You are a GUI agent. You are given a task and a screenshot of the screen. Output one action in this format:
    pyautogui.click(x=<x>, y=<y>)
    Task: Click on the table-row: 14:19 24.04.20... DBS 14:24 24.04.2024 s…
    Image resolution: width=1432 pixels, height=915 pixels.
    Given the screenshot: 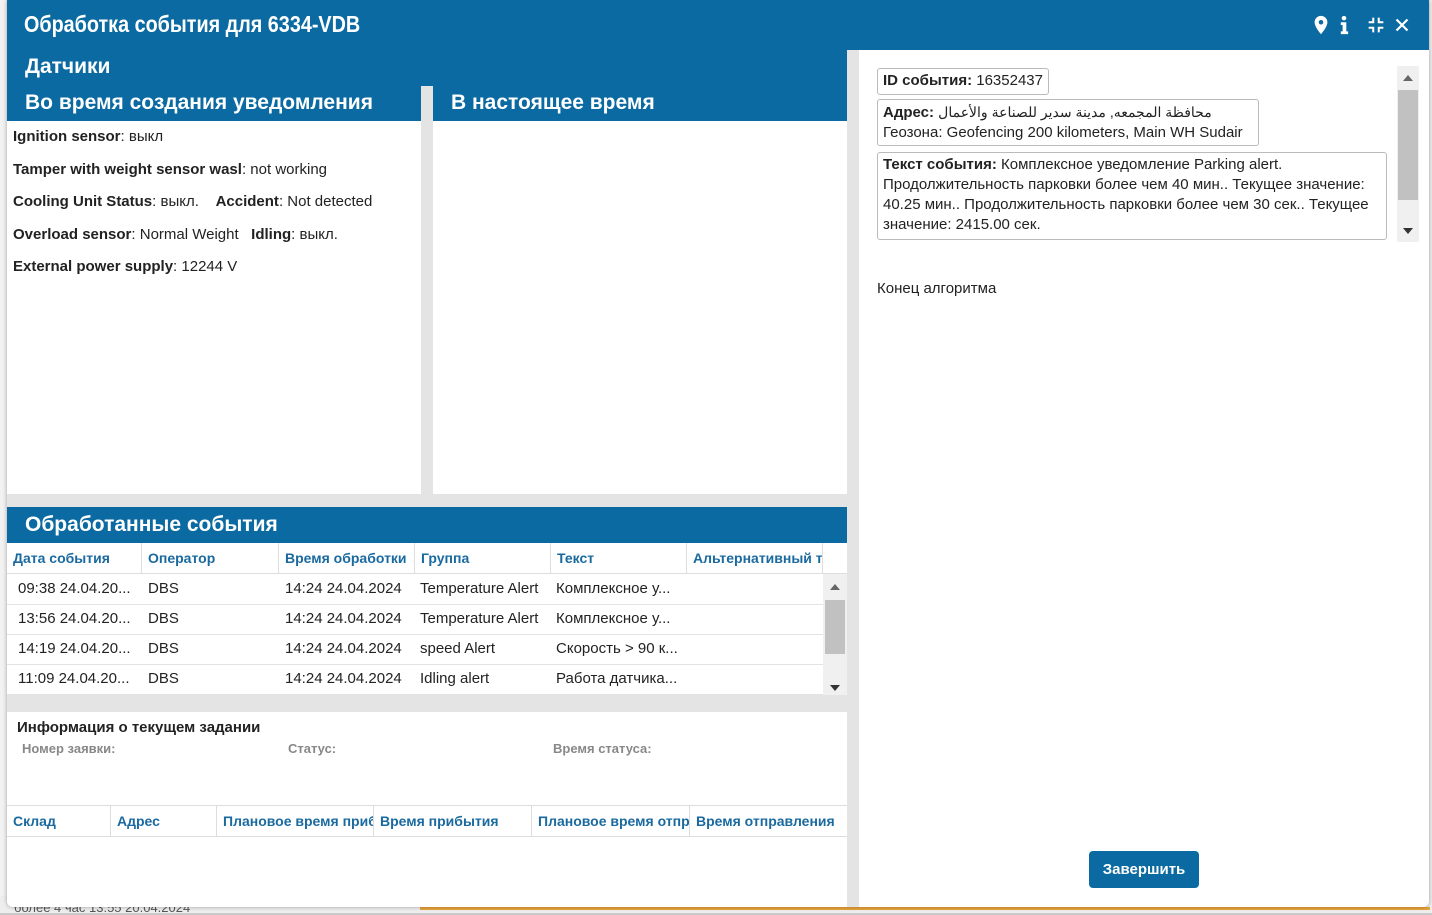 What is the action you would take?
    pyautogui.click(x=415, y=649)
    